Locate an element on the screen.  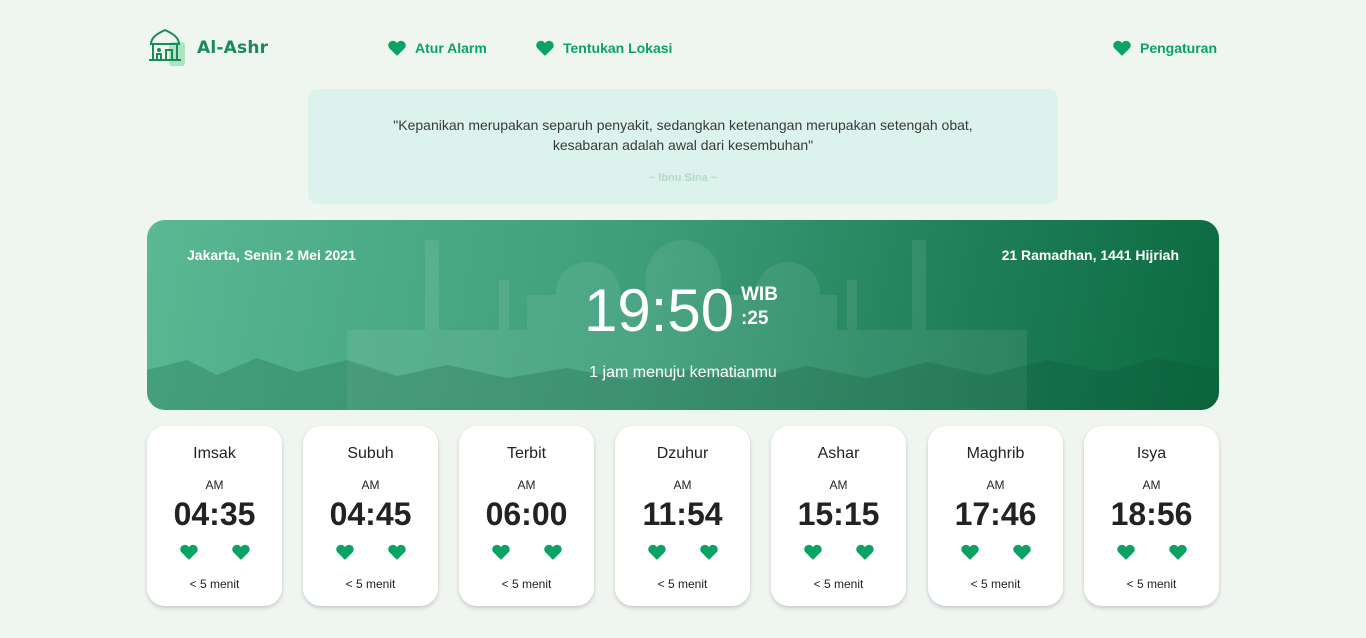
prayer-time: 04:35 is located at coordinates (214, 514).